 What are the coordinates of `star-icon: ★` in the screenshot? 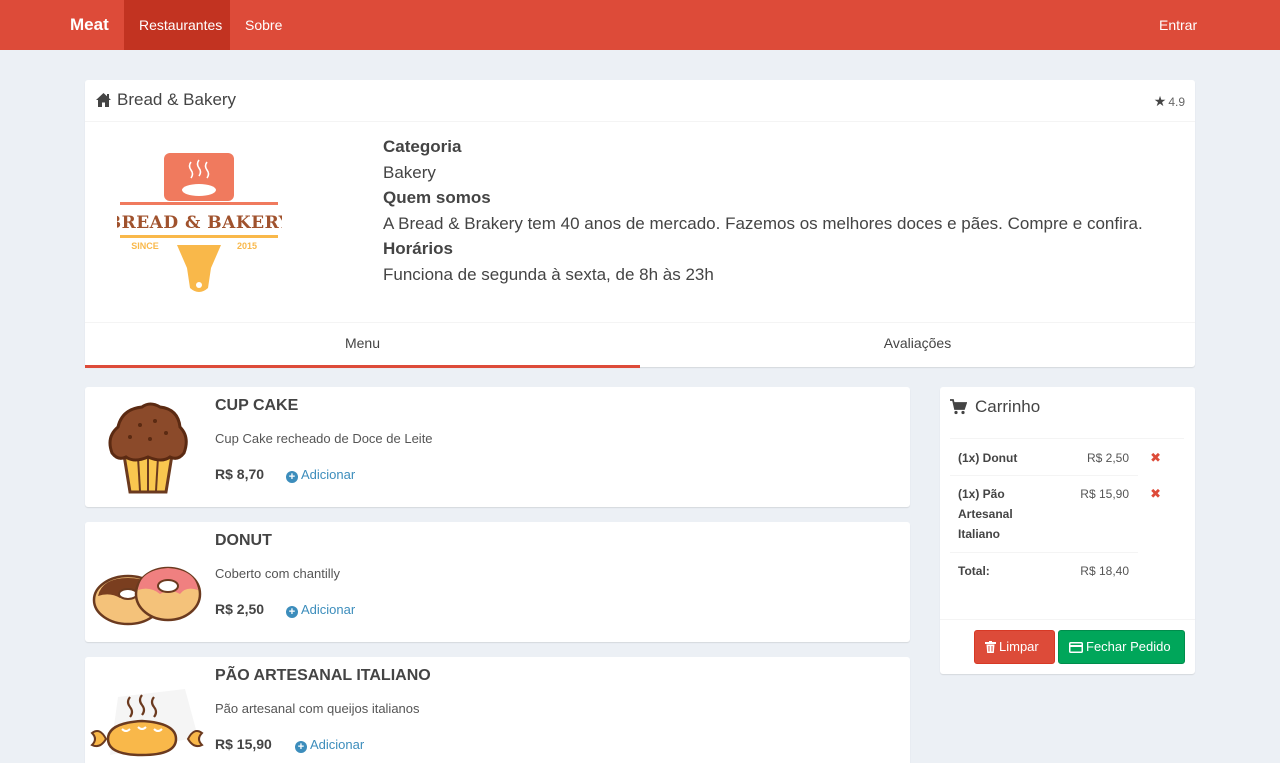 It's located at (1160, 101).